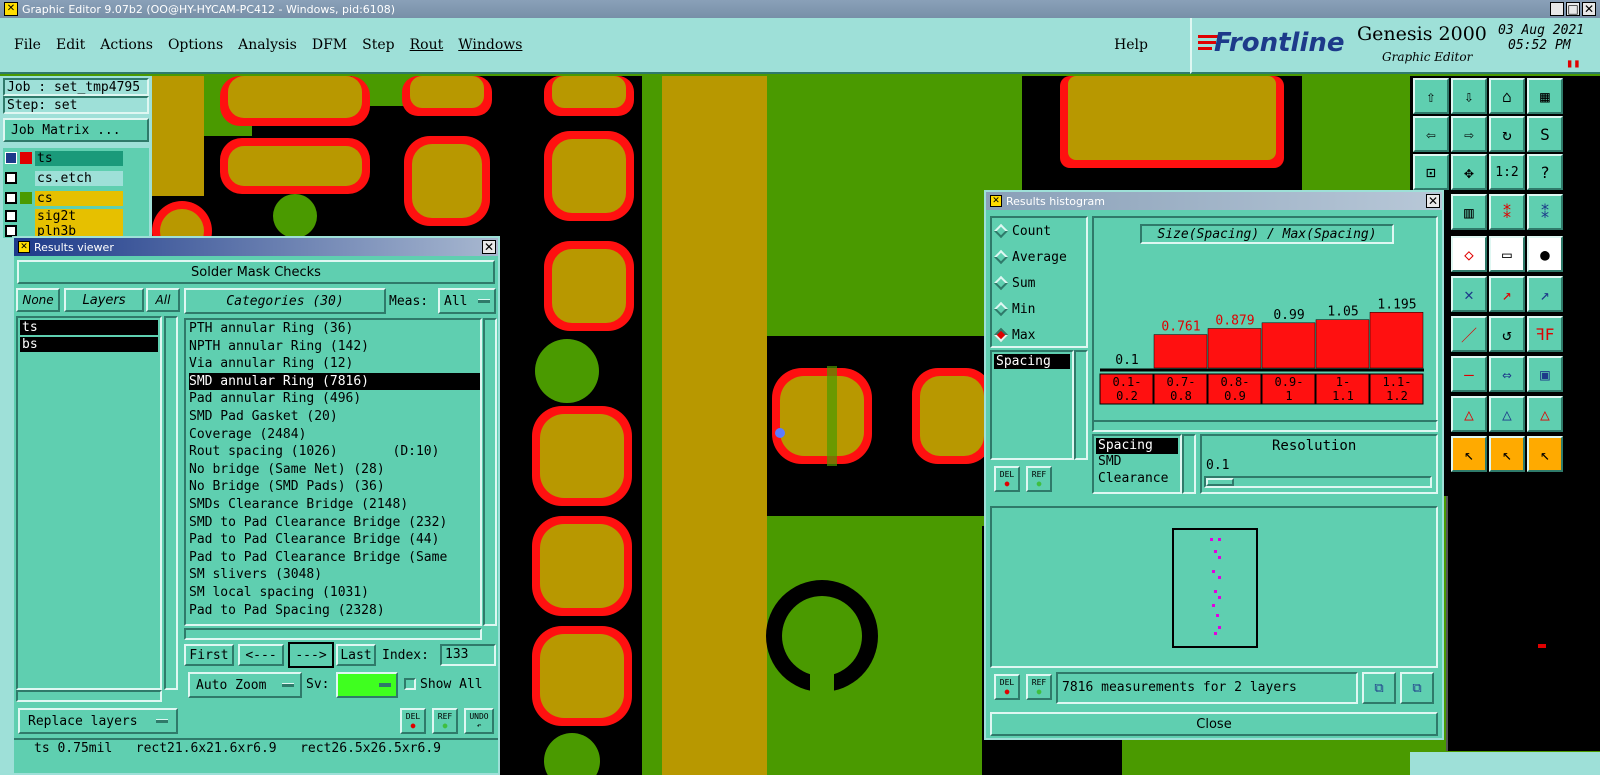 The height and width of the screenshot is (775, 1600). I want to click on mode-radio: Min, so click(1039, 309).